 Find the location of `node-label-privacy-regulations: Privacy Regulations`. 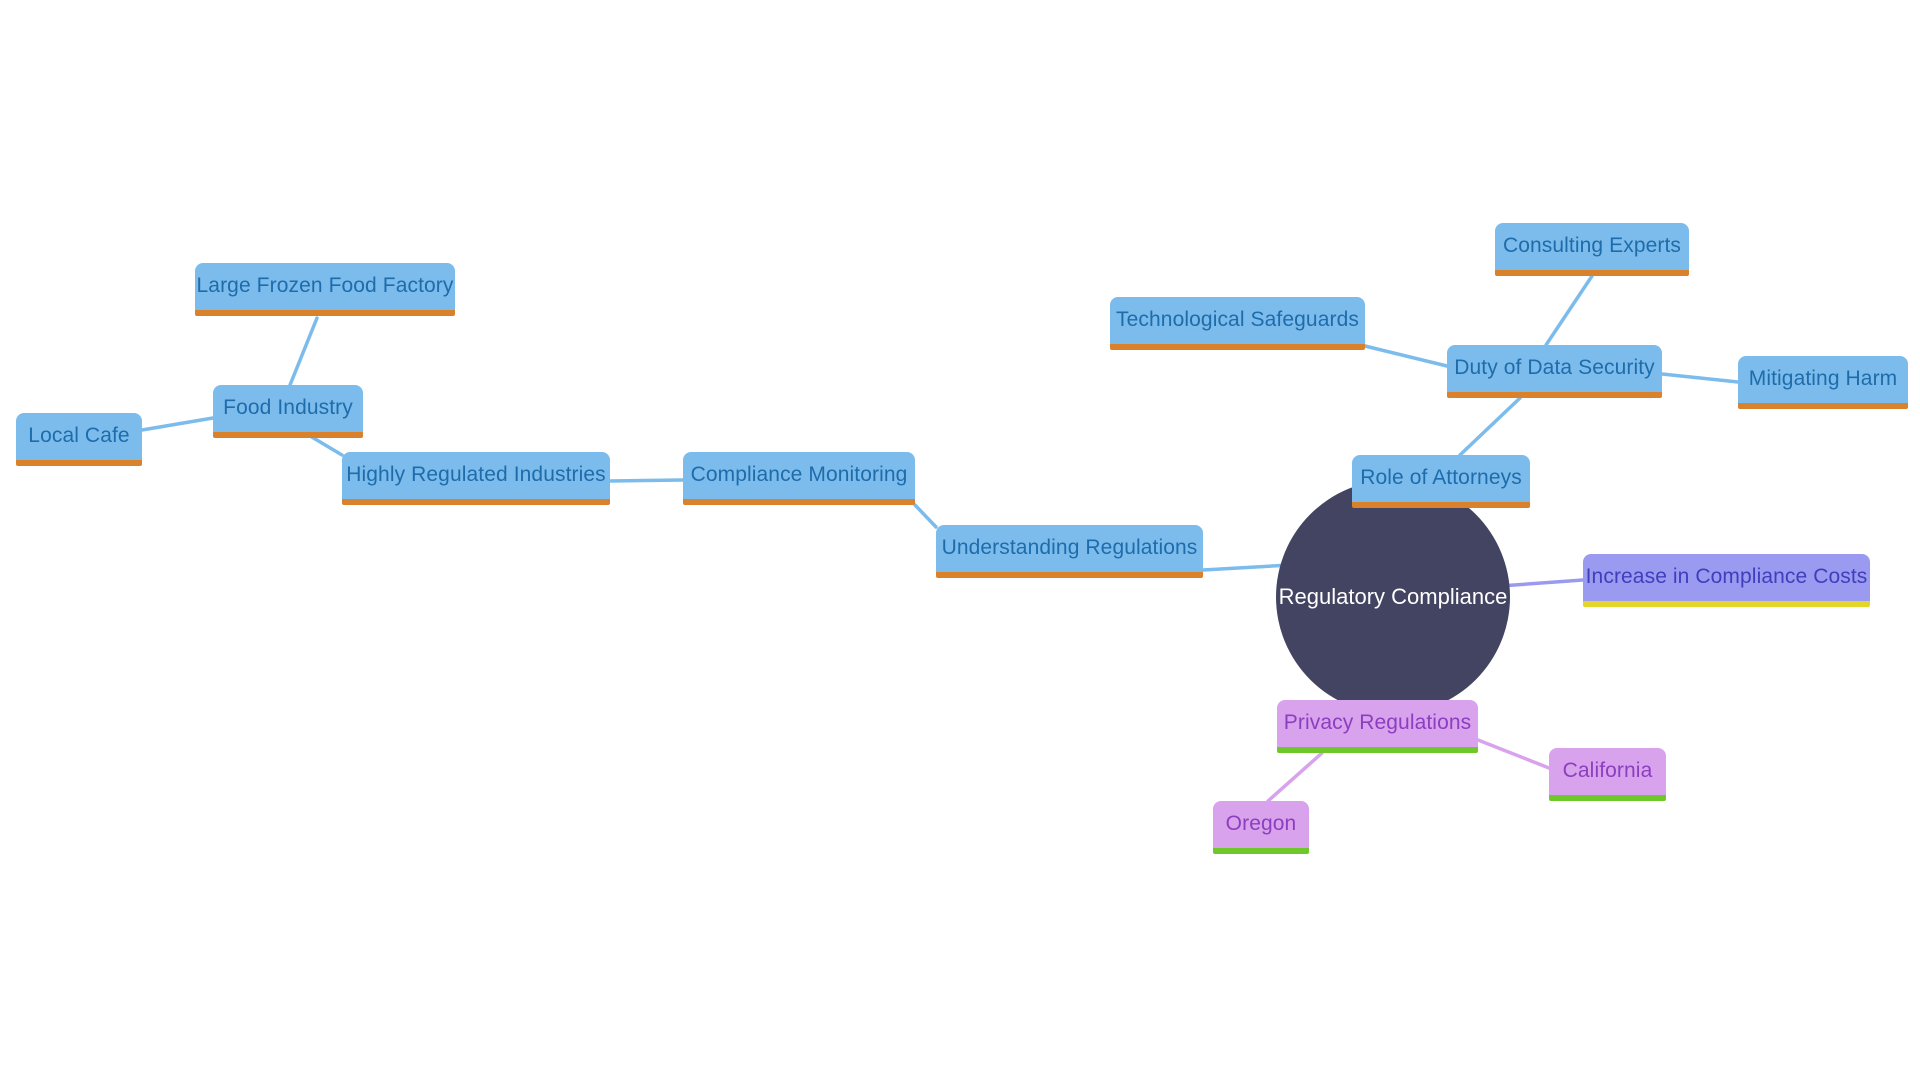

node-label-privacy-regulations: Privacy Regulations is located at coordinates (1377, 723).